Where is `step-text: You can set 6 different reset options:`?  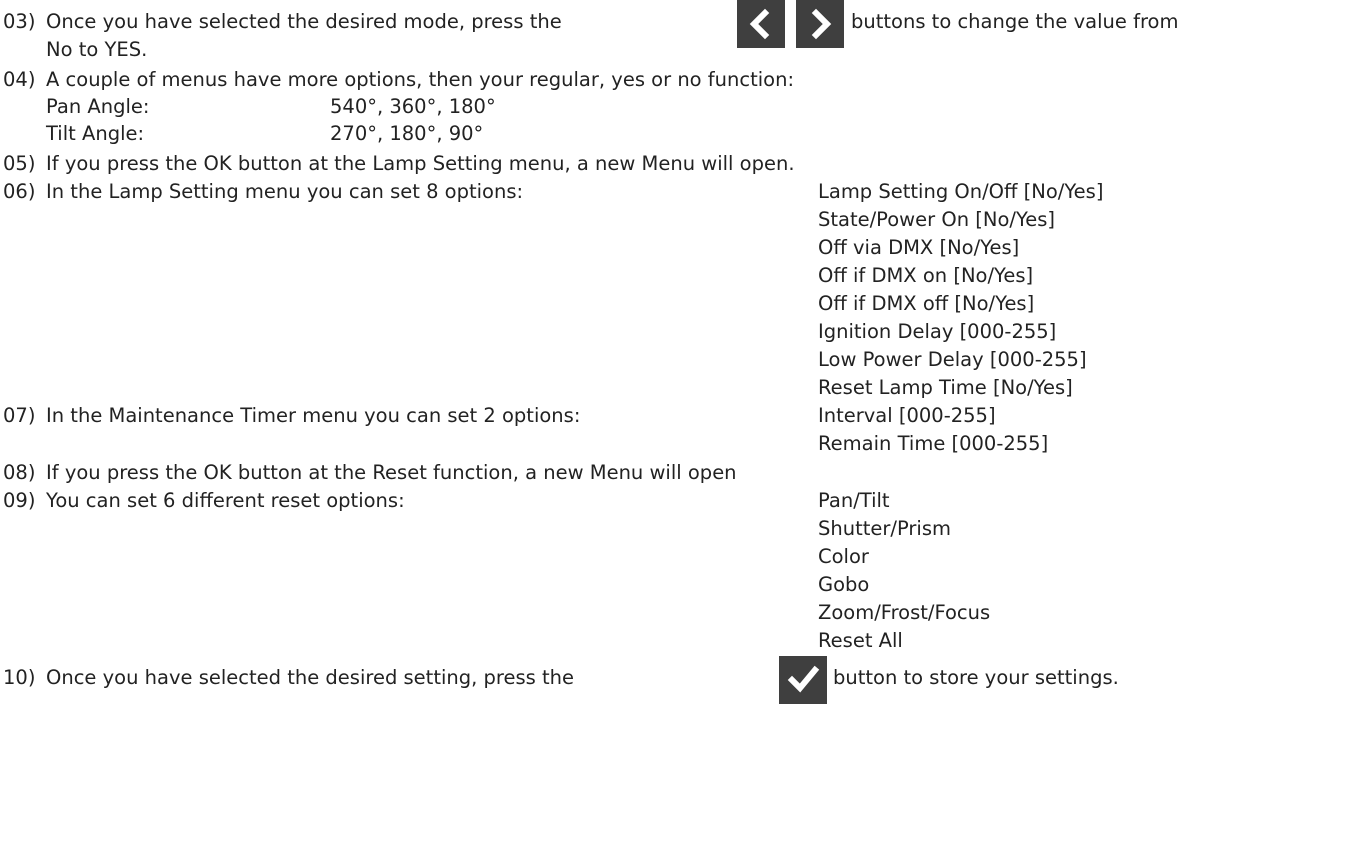 step-text: You can set 6 different reset options: is located at coordinates (225, 500).